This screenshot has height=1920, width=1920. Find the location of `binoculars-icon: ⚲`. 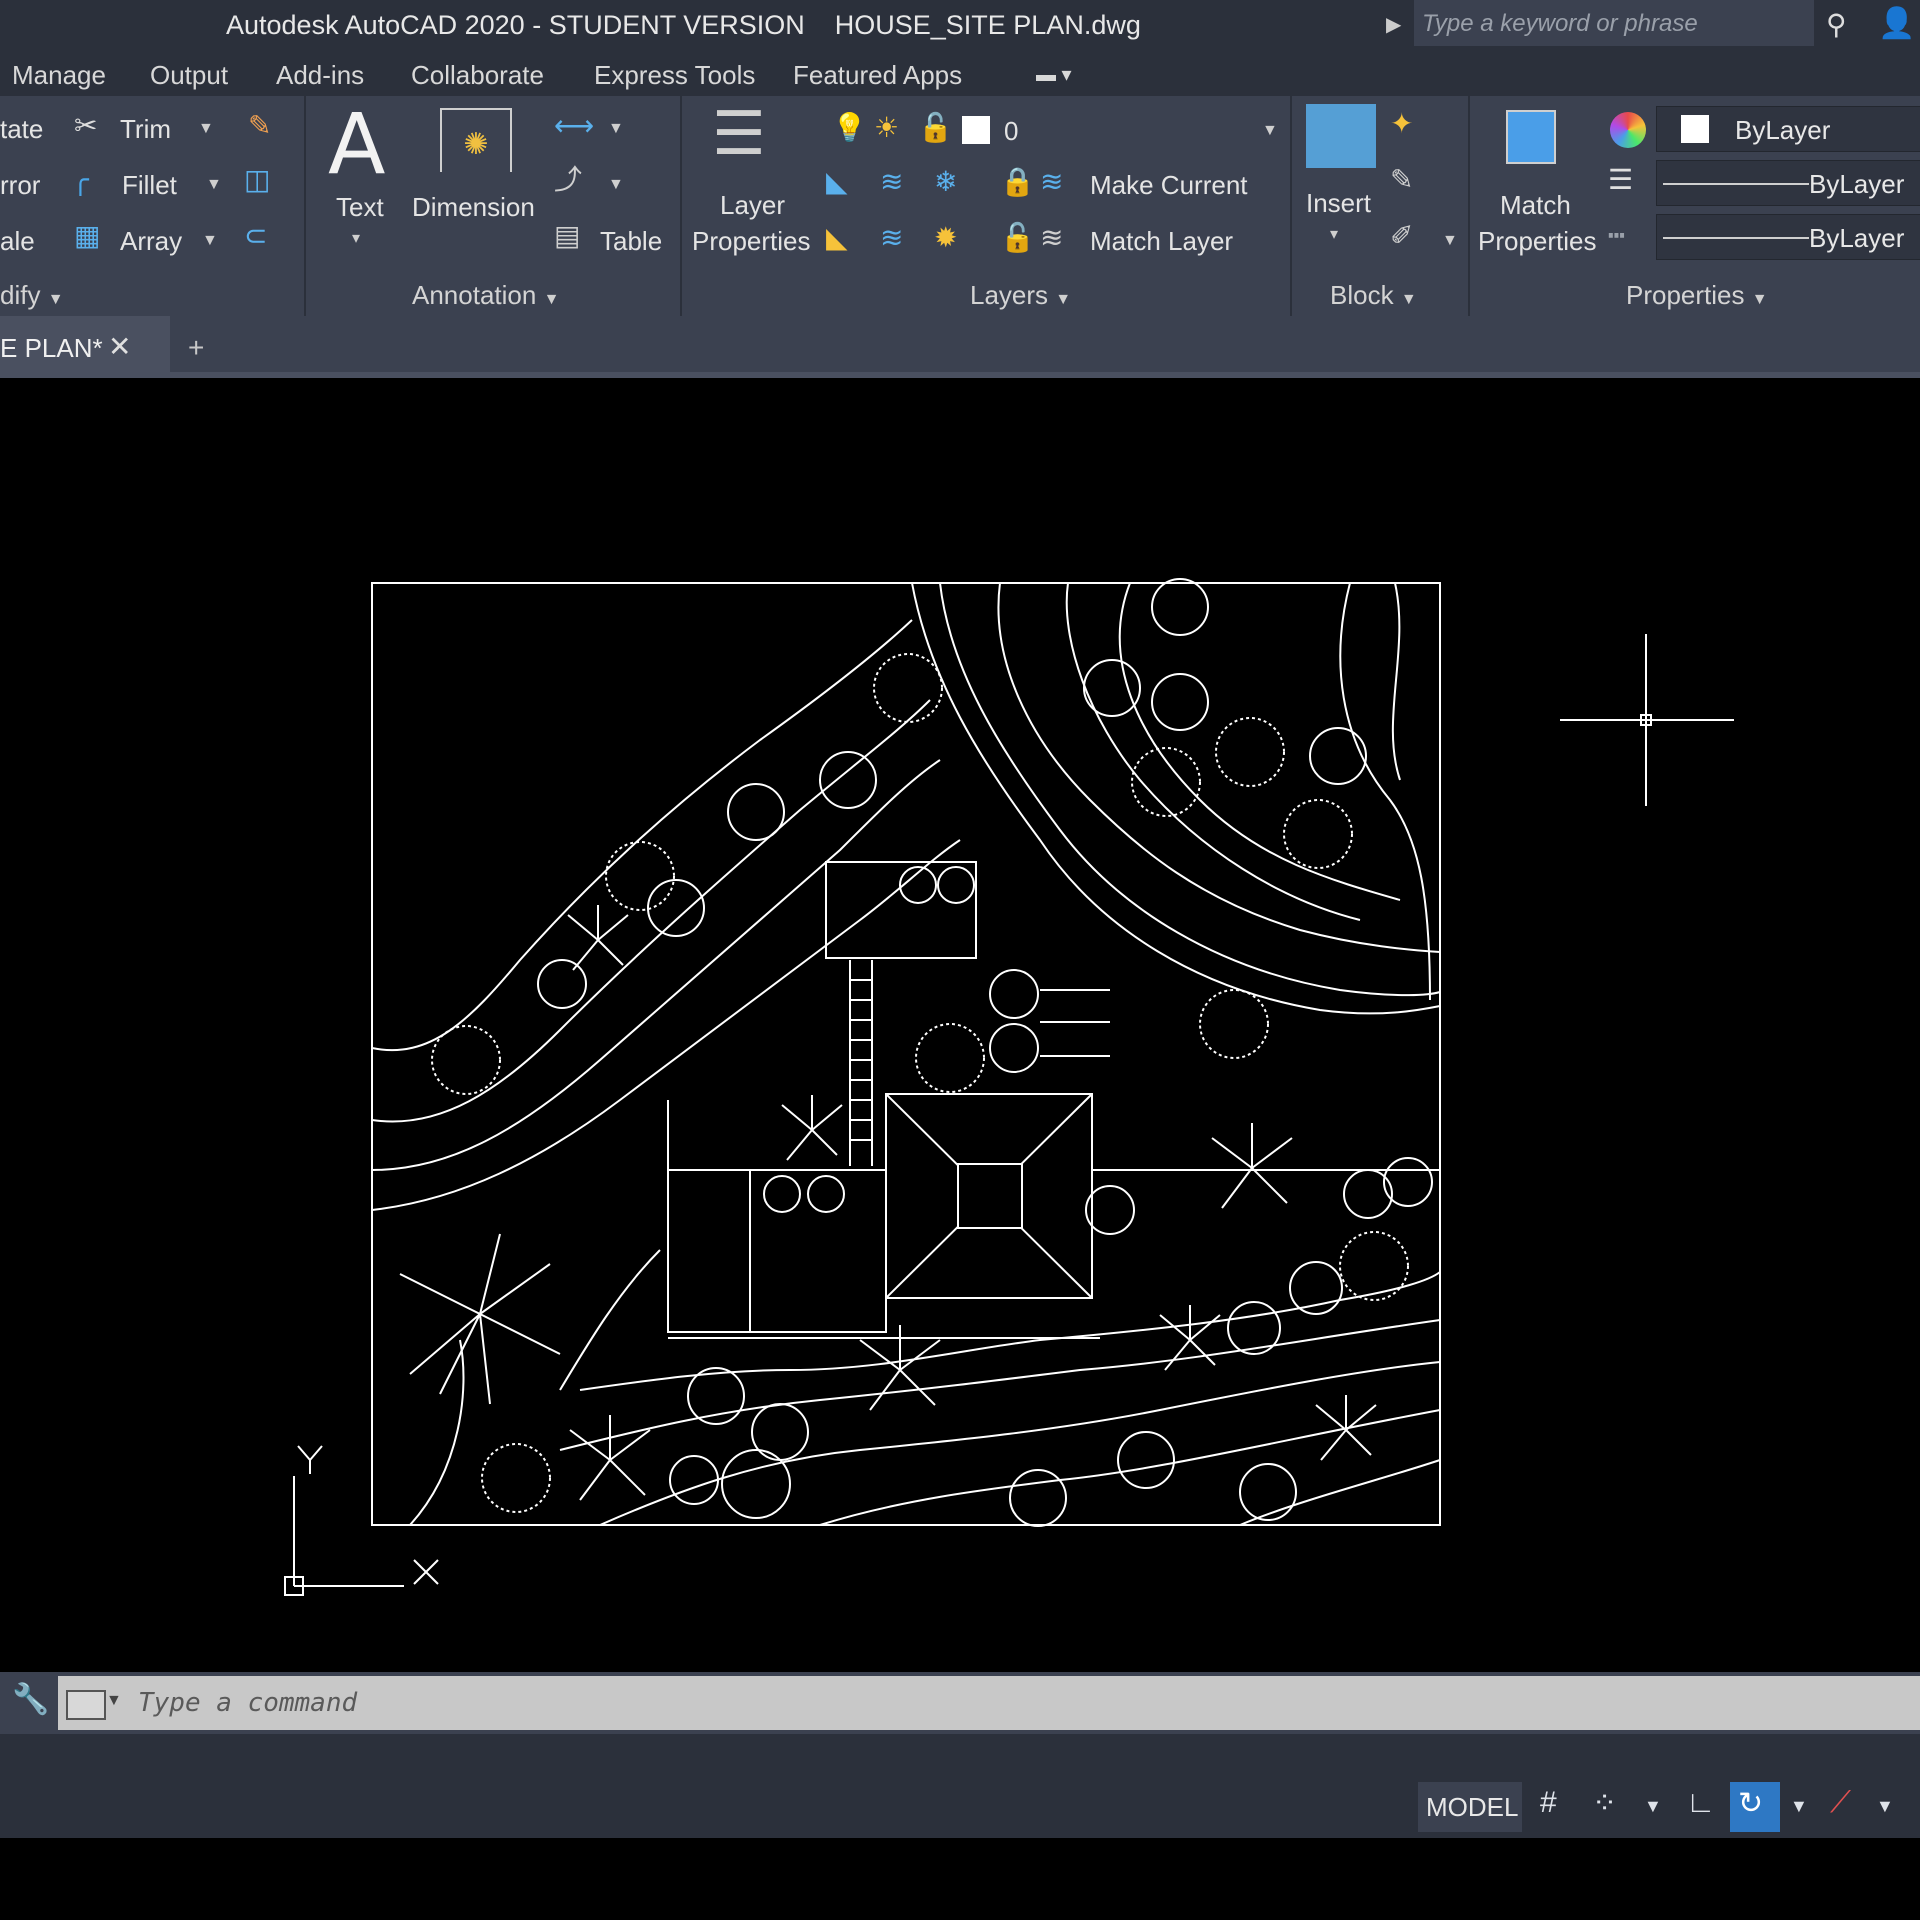

binoculars-icon: ⚲ is located at coordinates (1836, 24).